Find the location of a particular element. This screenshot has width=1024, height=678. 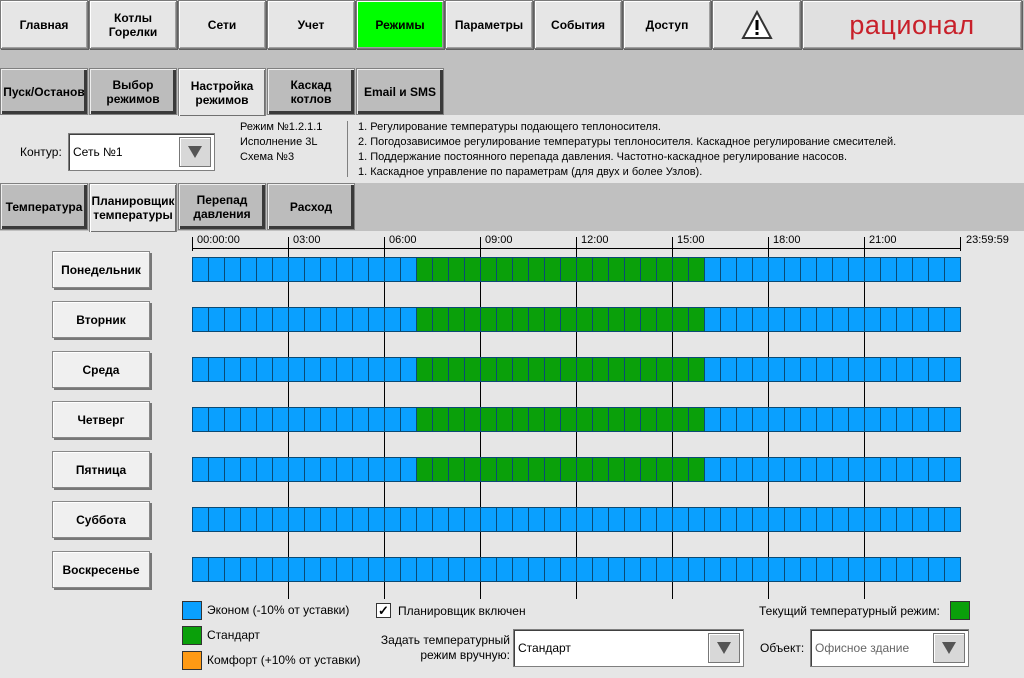

tab-mode-select: Выбор режимов is located at coordinates (133, 91).